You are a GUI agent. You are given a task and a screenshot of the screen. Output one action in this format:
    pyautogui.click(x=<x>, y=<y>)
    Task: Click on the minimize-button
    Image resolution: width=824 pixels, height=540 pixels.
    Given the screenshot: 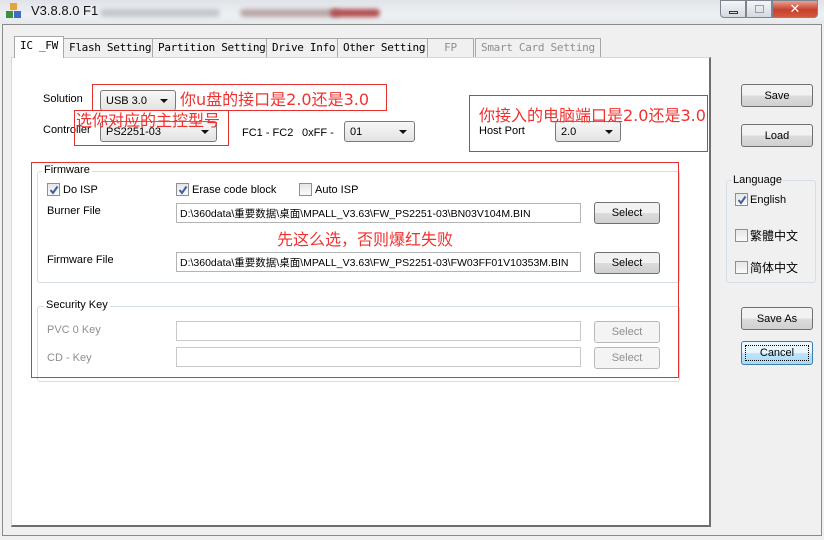 What is the action you would take?
    pyautogui.click(x=733, y=9)
    